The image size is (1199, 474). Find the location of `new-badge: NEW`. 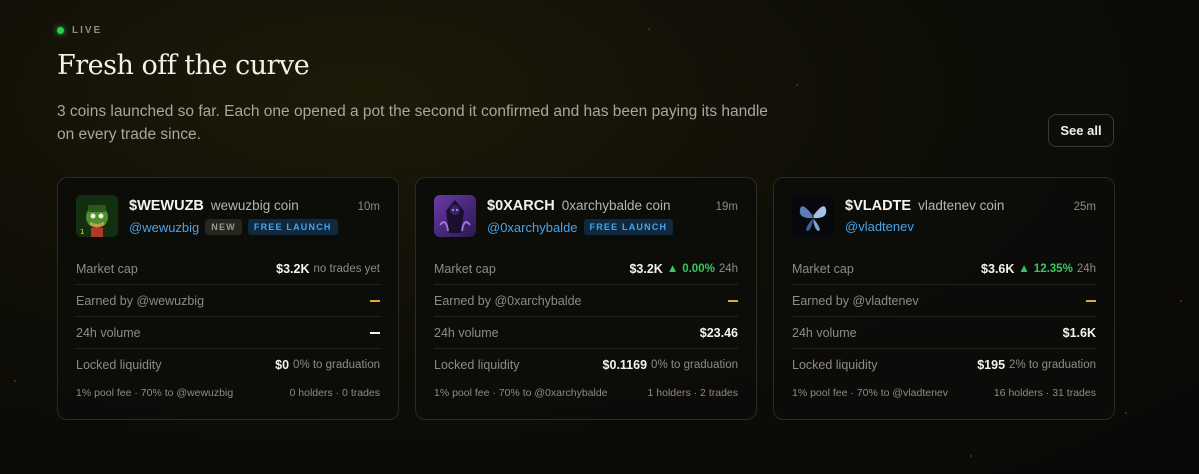

new-badge: NEW is located at coordinates (223, 227).